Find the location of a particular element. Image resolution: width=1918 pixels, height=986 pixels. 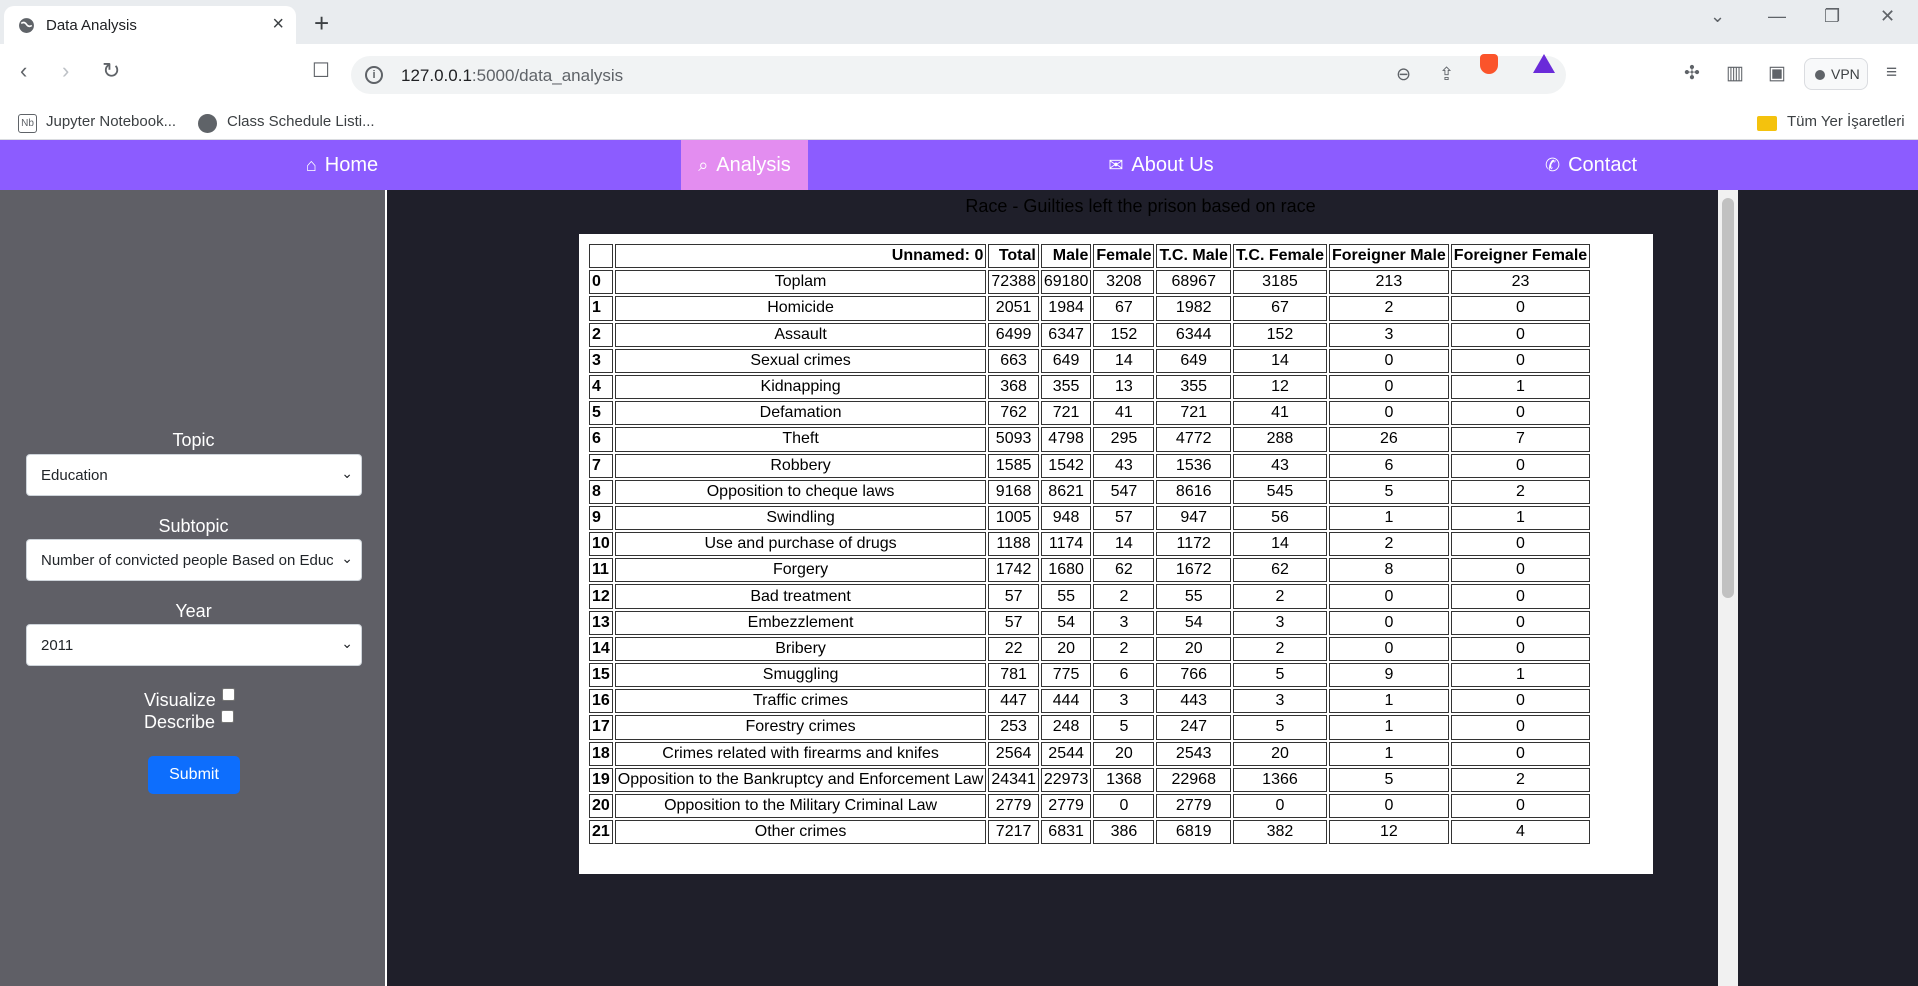

table-cell: 213 is located at coordinates (1388, 282).